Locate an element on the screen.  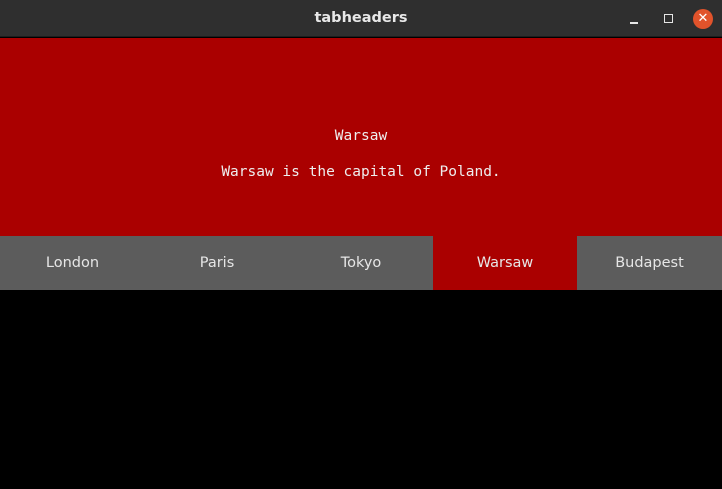
minimize-button is located at coordinates (634, 19).